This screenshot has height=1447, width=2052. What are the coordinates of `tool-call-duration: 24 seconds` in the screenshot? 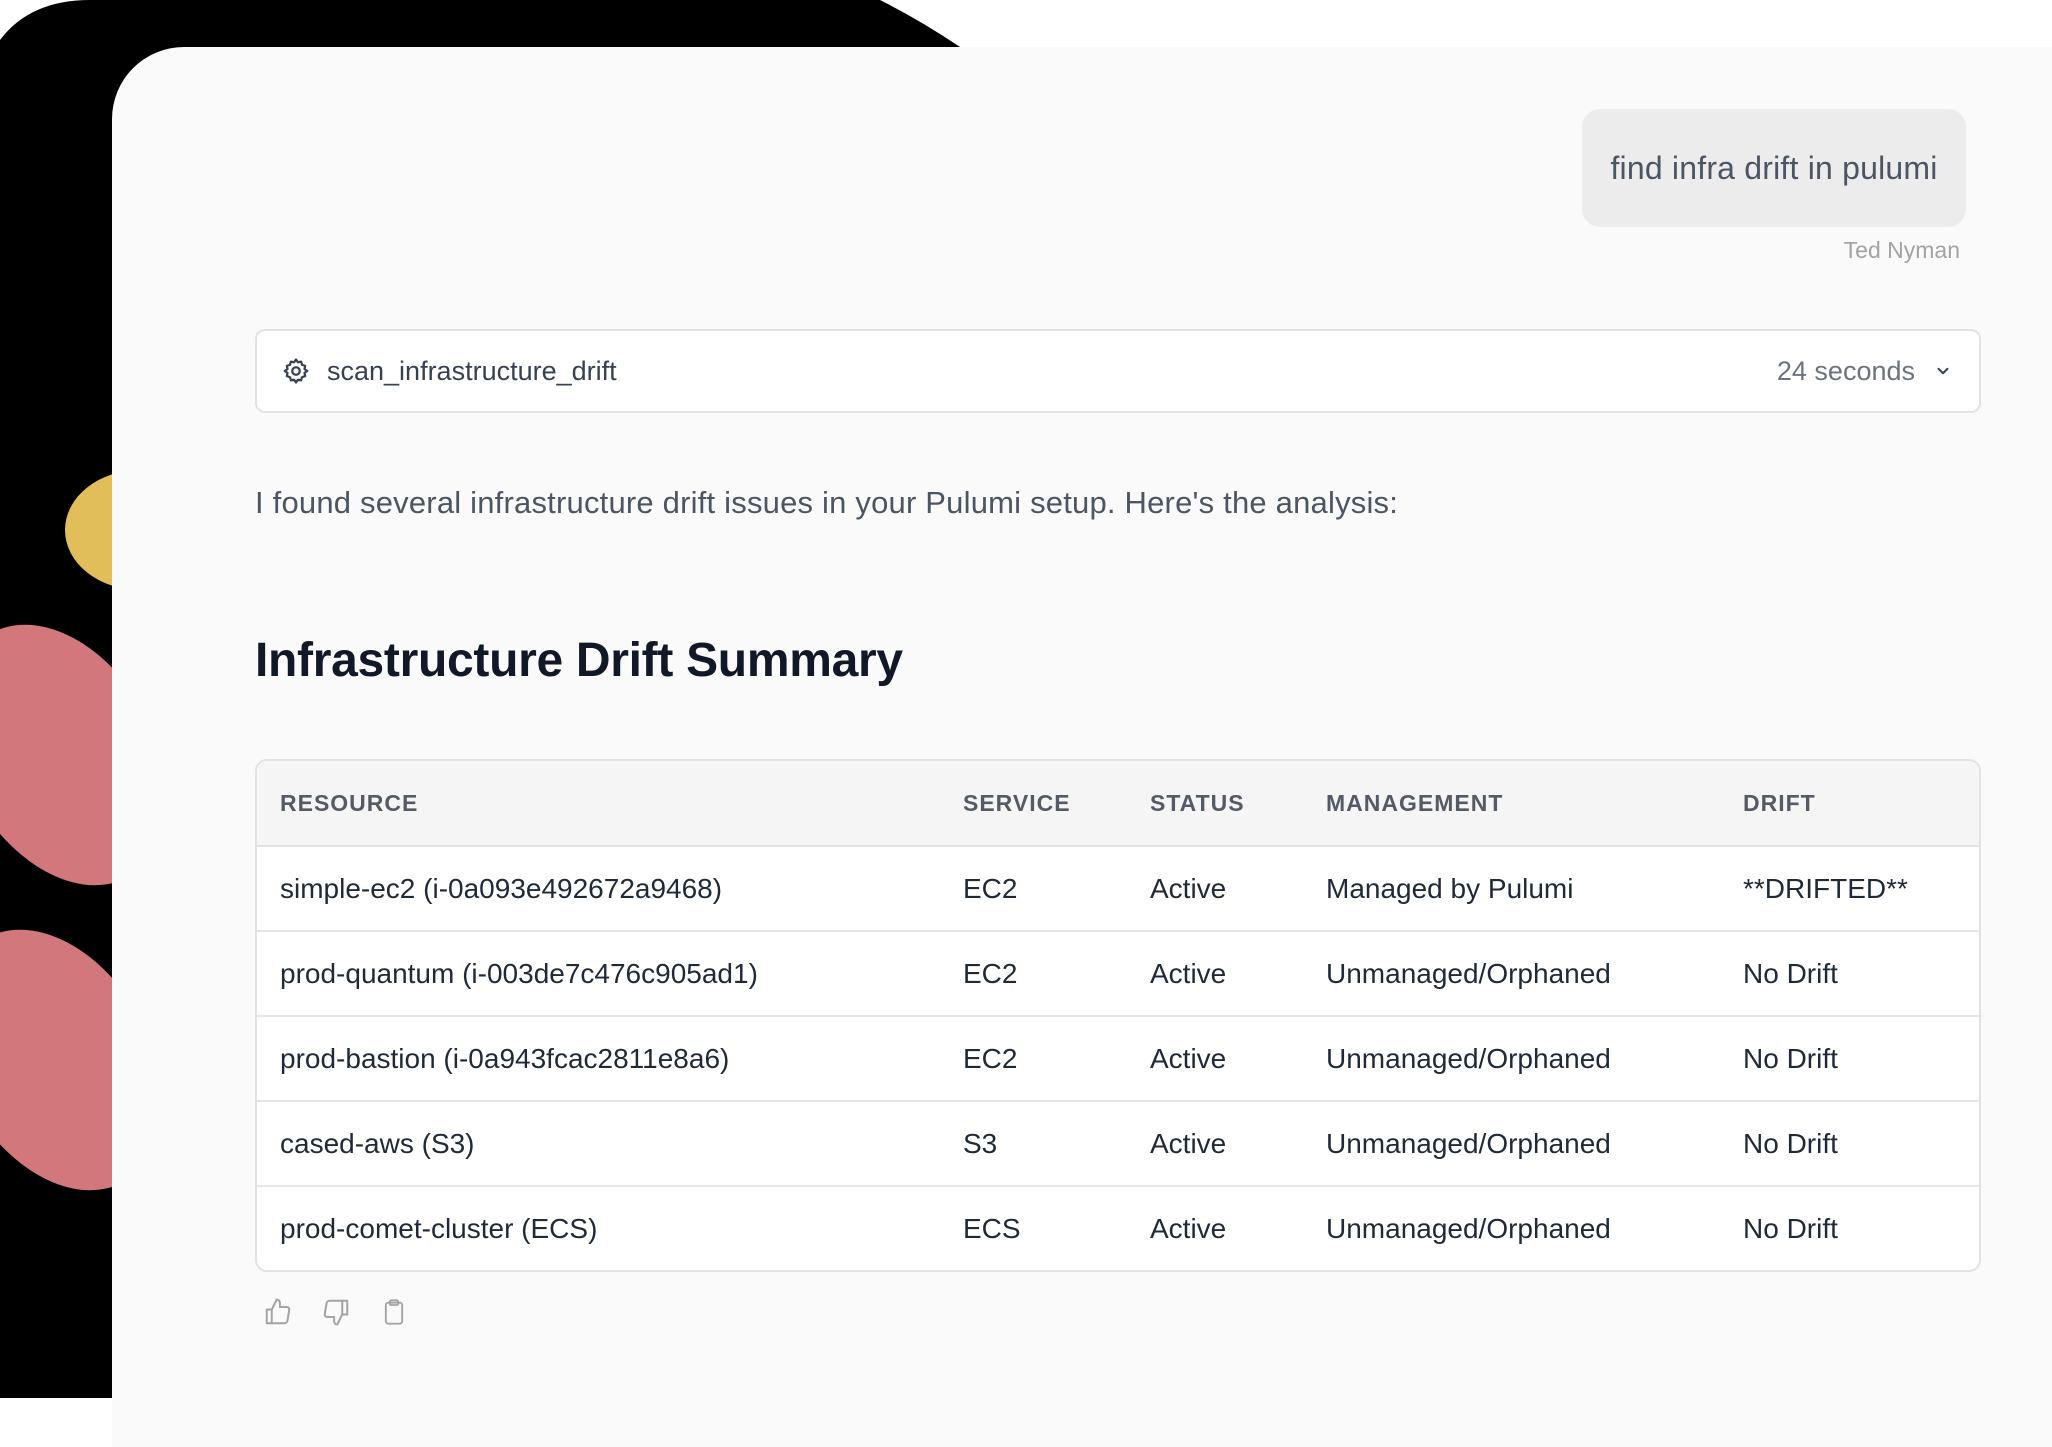 It's located at (1845, 370).